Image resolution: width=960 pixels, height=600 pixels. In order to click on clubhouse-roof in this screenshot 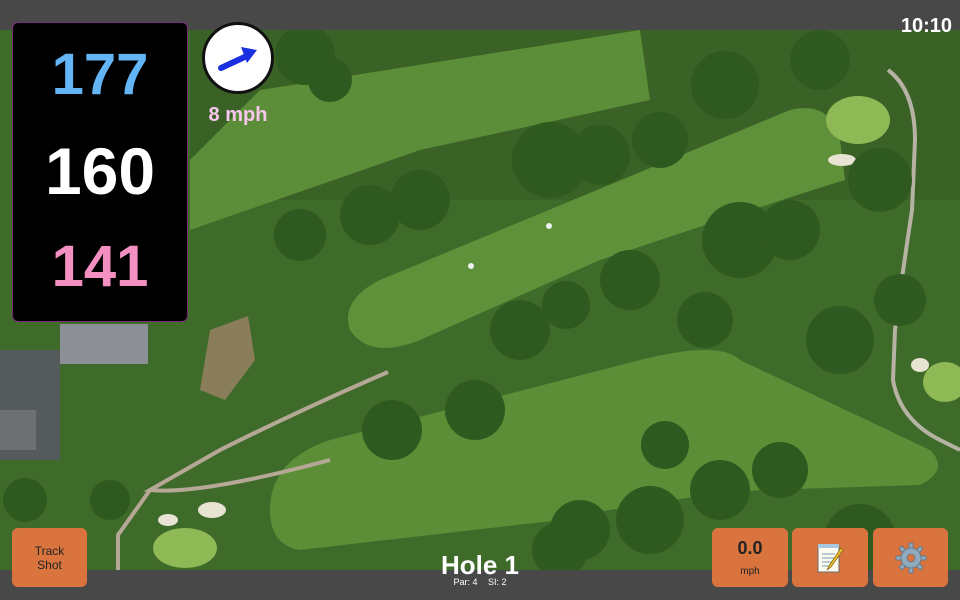, I will do `click(104, 344)`.